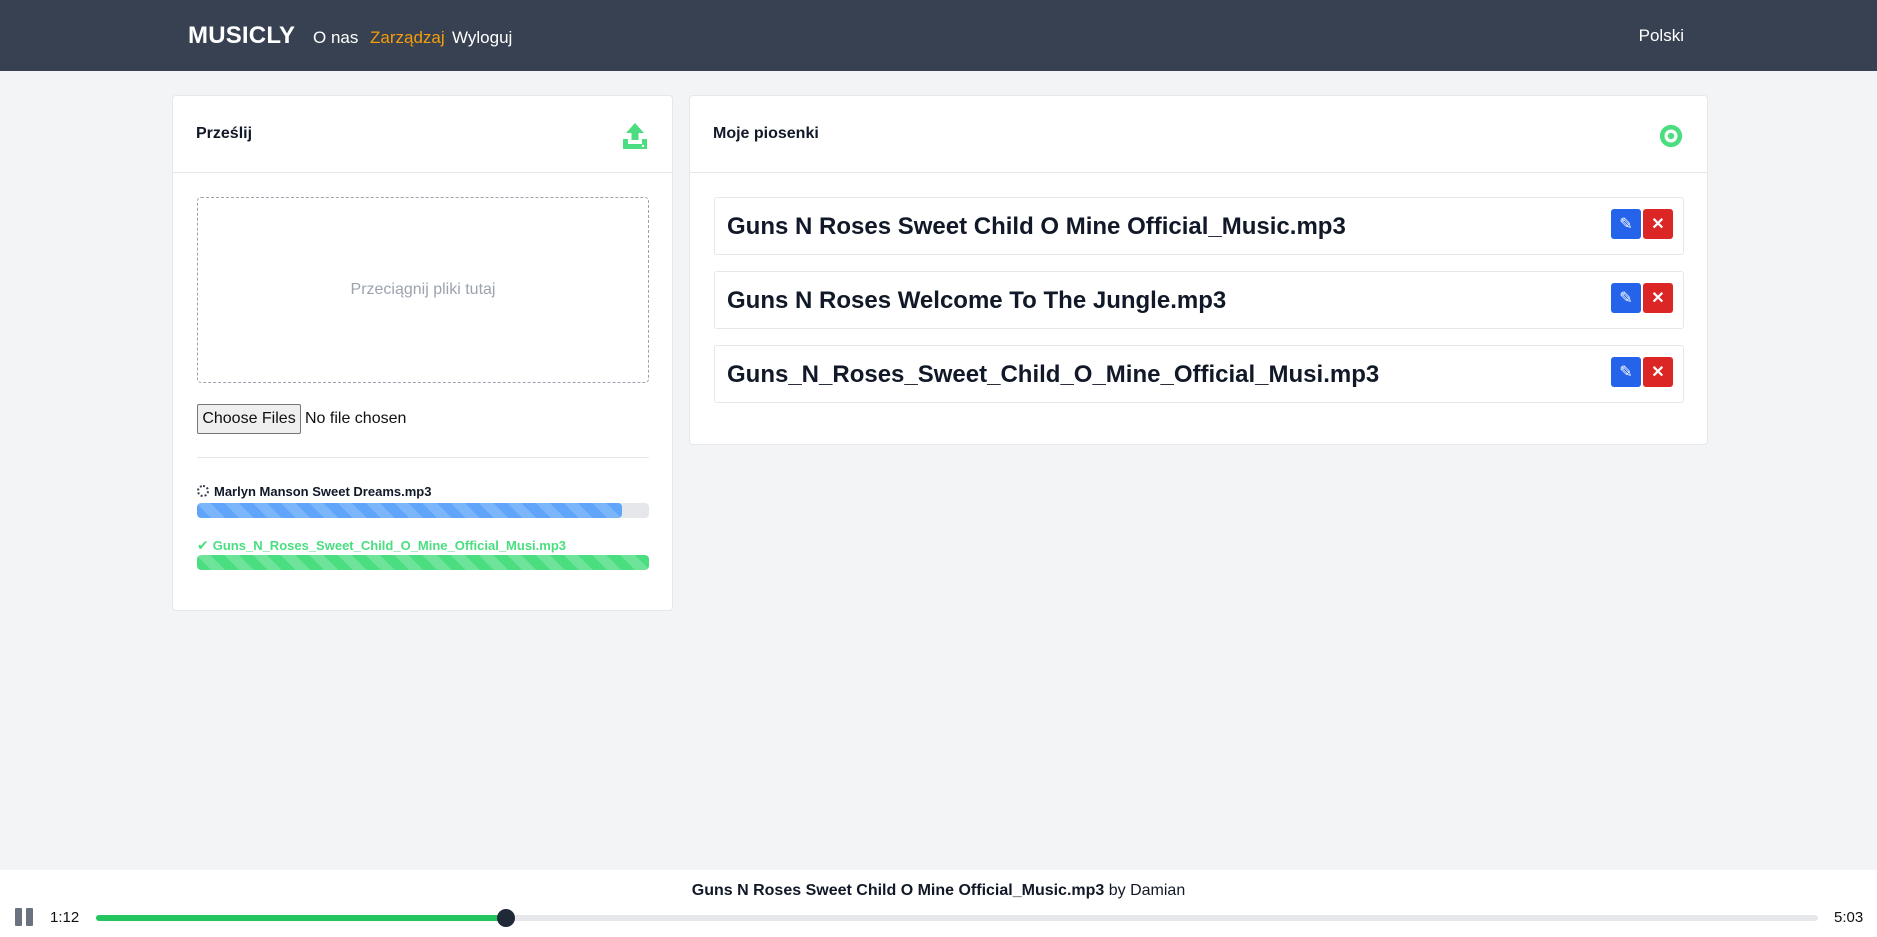 This screenshot has width=1877, height=937. I want to click on seek-bar, so click(957, 918).